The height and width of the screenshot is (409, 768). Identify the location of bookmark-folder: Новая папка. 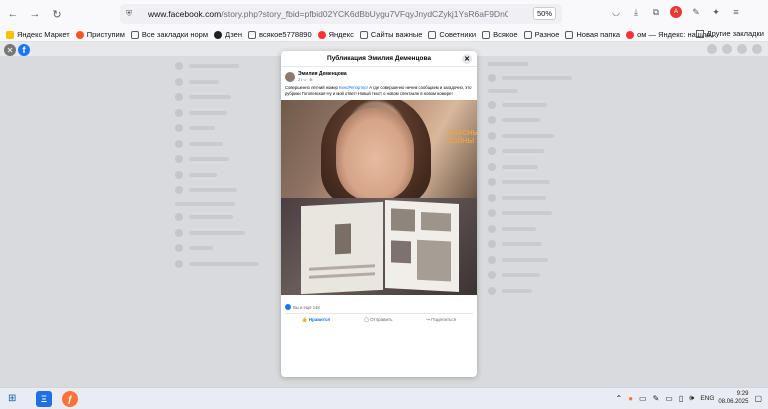
(592, 34).